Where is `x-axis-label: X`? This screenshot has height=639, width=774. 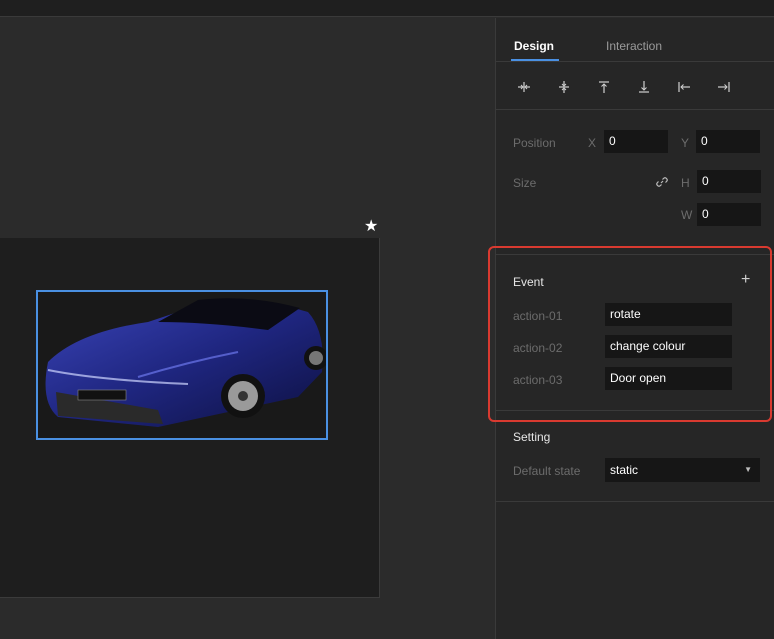 x-axis-label: X is located at coordinates (592, 143).